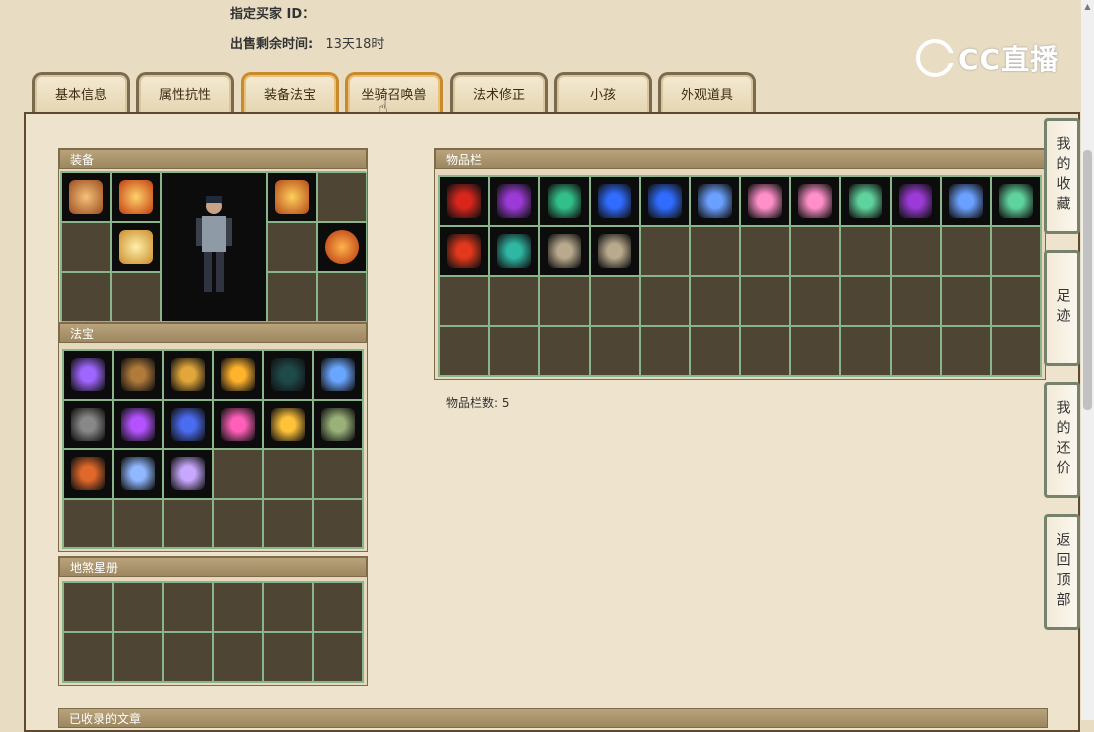  I want to click on back-to-top-button: 返回顶部, so click(1062, 572).